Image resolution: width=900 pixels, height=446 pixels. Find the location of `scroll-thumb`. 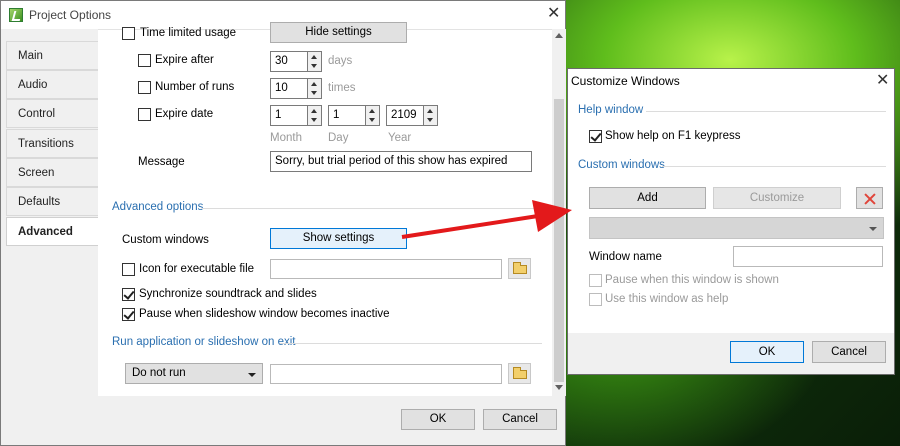

scroll-thumb is located at coordinates (559, 240).